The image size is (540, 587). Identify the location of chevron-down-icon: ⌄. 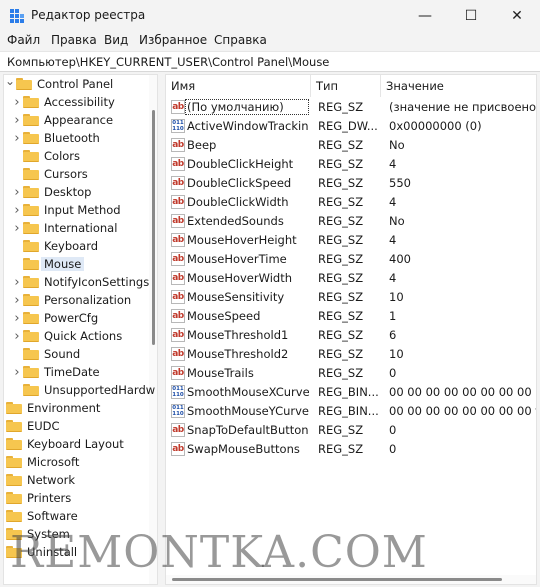
(10, 82).